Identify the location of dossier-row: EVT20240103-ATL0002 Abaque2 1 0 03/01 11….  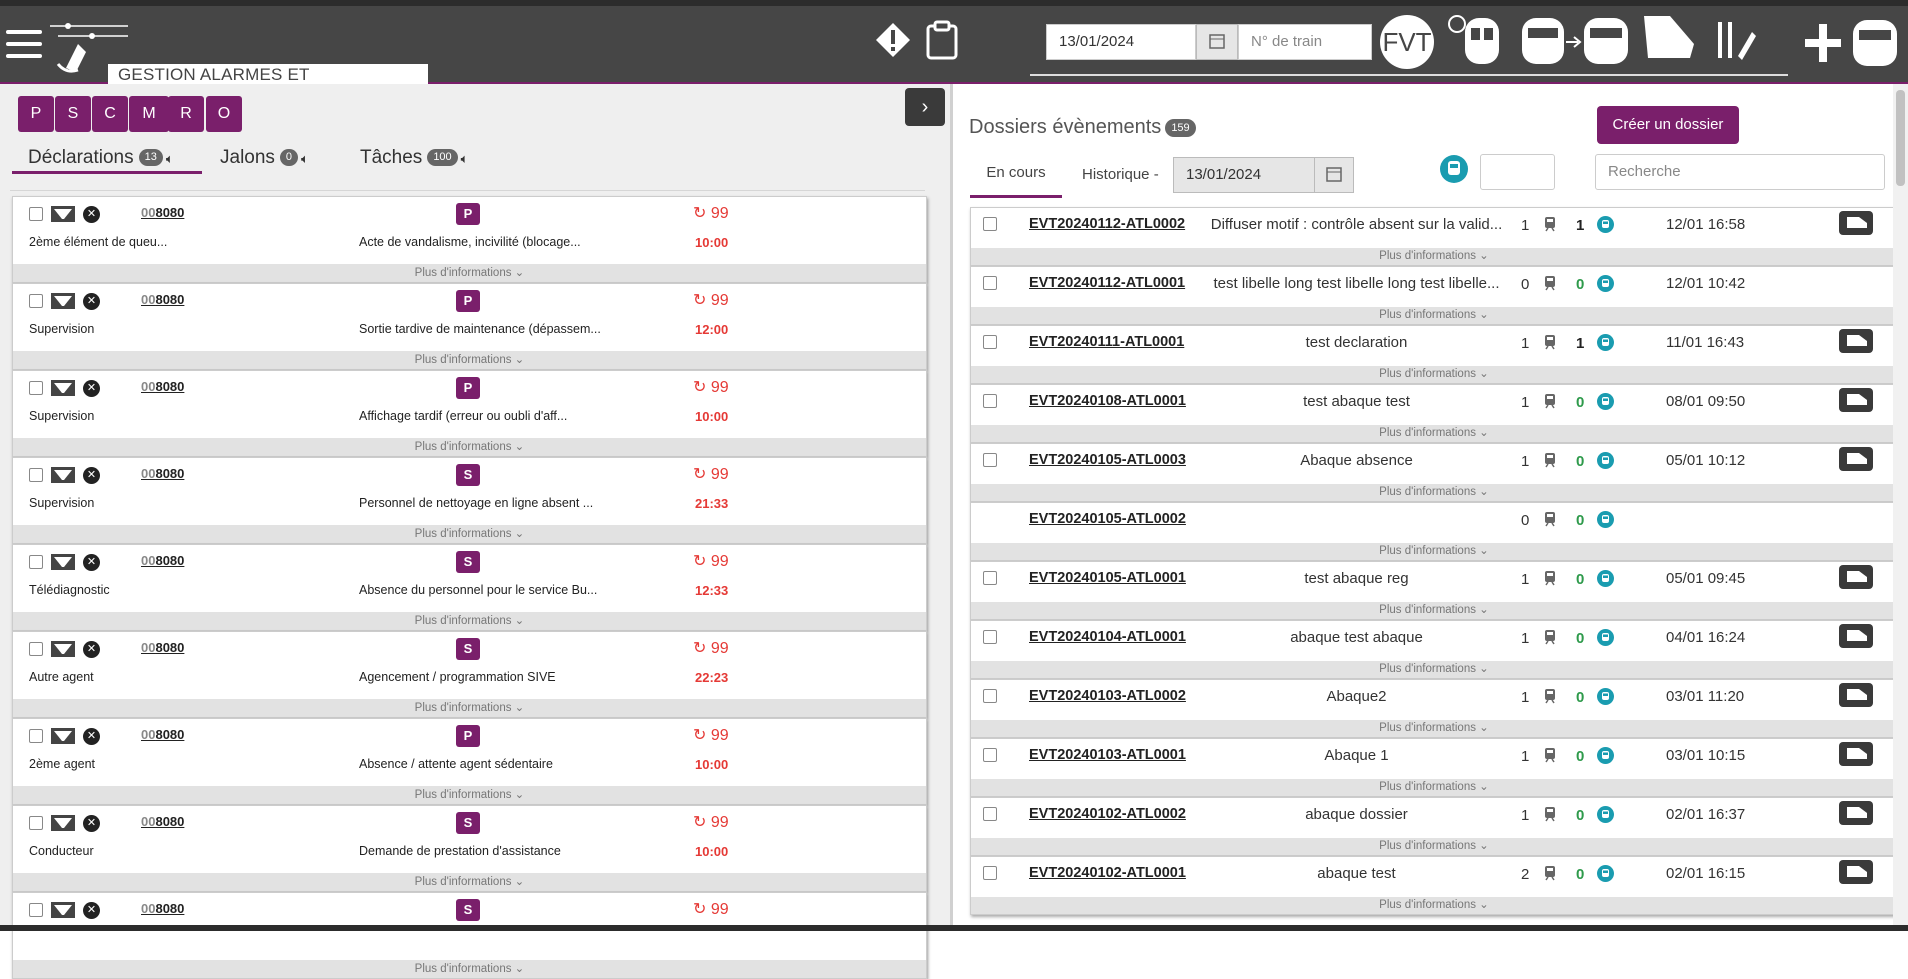
(1434, 708).